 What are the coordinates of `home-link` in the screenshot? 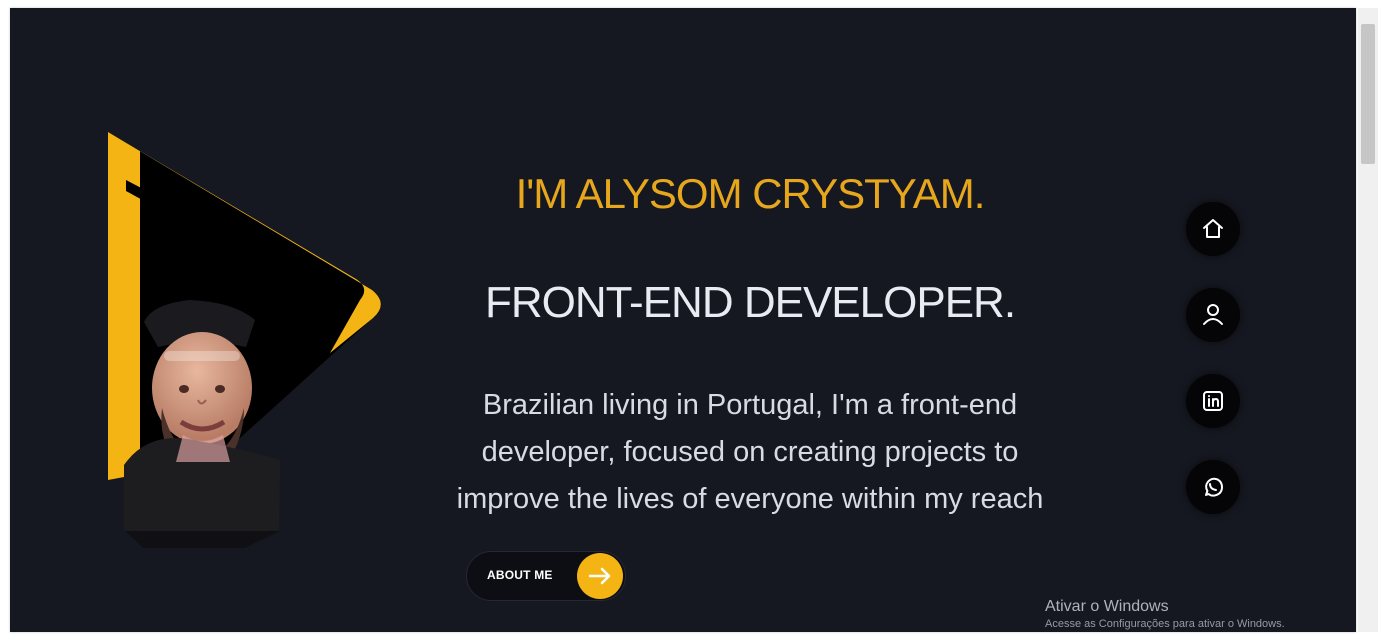 It's located at (1213, 229).